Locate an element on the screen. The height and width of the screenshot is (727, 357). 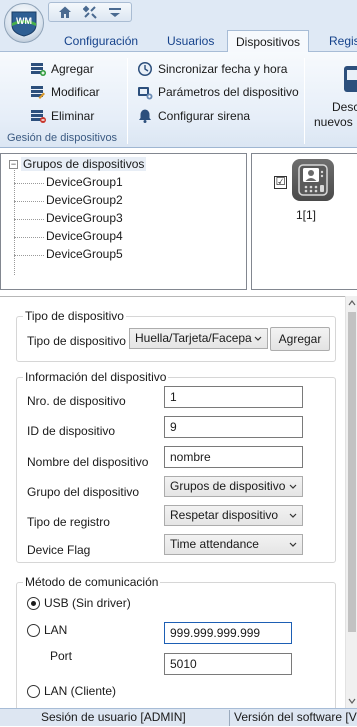
comm-method-legend: Método de comunicación is located at coordinates (92, 582).